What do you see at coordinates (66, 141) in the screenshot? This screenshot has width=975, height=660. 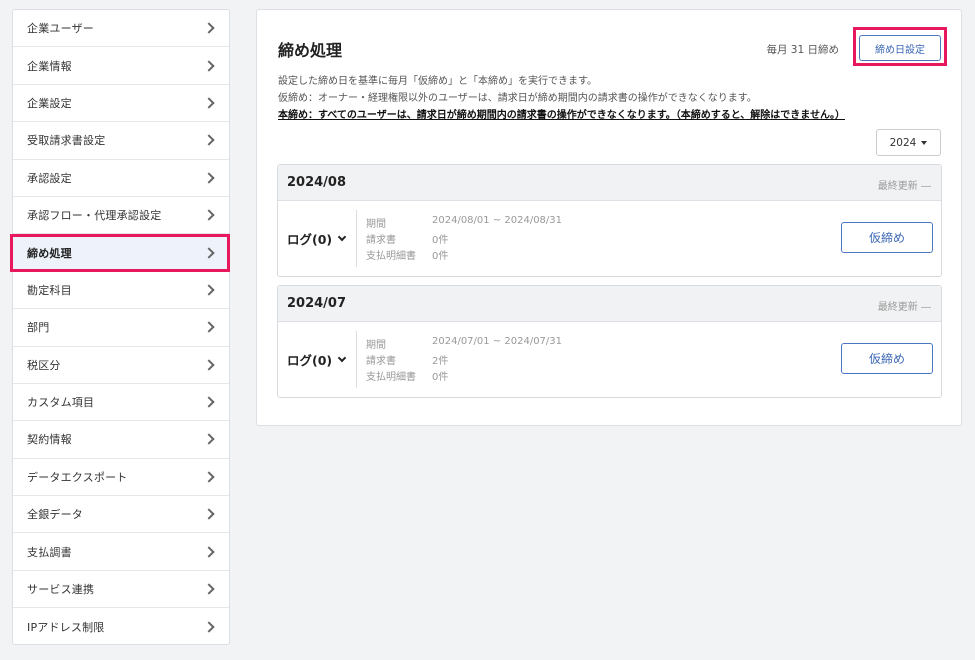 I see `sidebar-item-label: 受取請求書設定` at bounding box center [66, 141].